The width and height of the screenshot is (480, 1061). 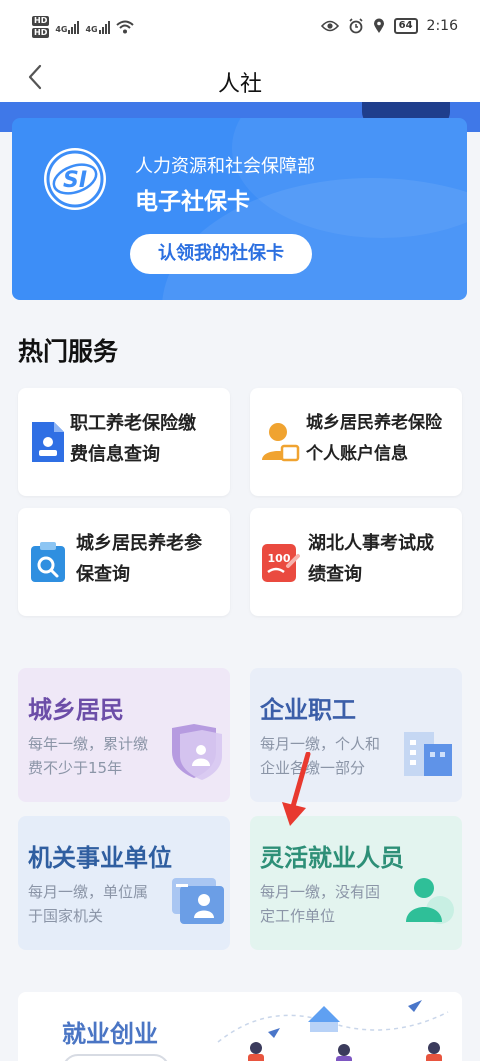 I want to click on clock: 2:16, so click(x=442, y=26).